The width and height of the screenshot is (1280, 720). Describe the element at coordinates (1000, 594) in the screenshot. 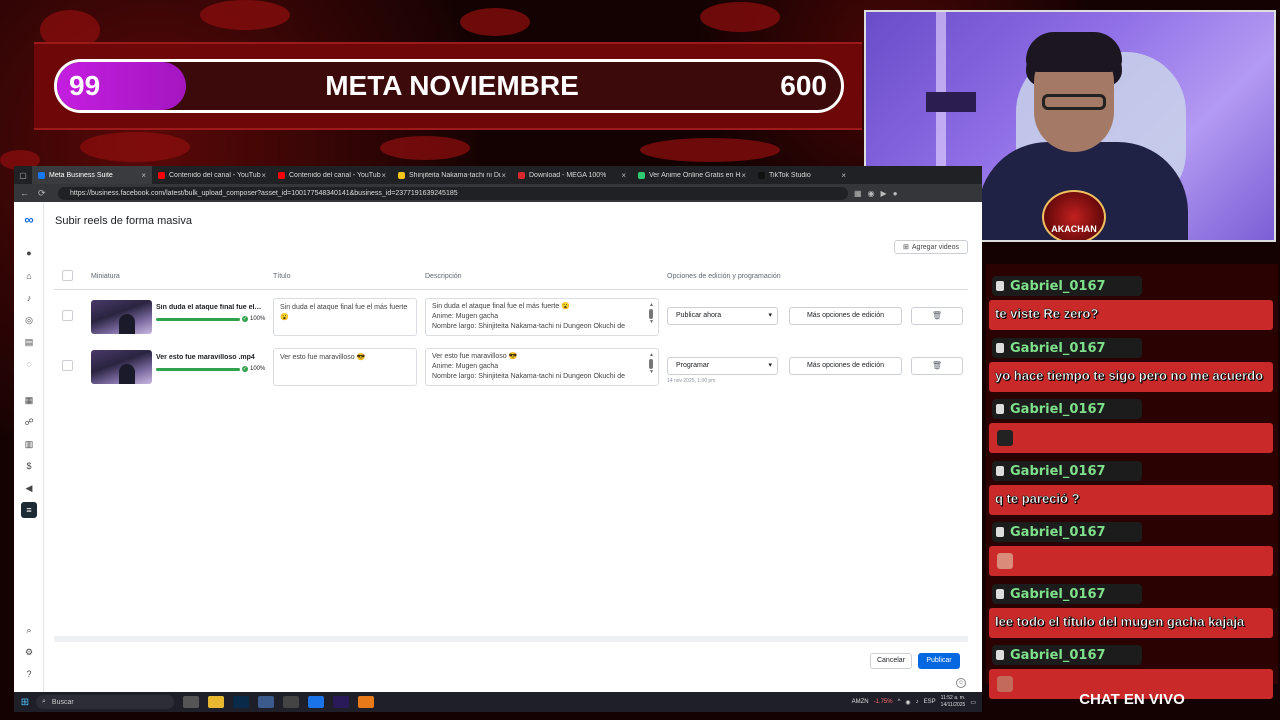

I see `moderator-badge-icon` at that location.